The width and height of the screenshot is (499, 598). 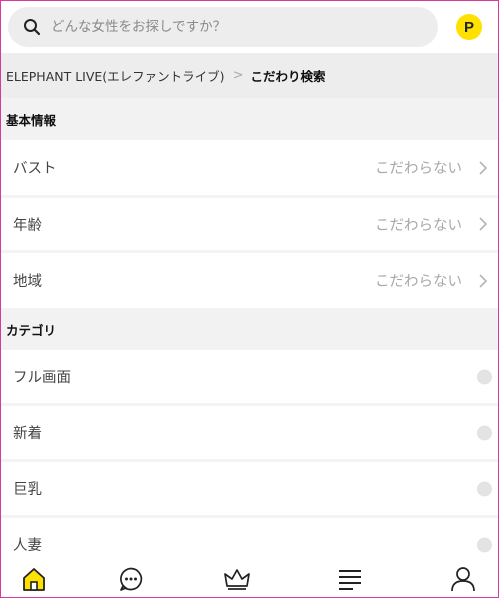 I want to click on filter-row-region: 地域 こだわらない, so click(x=249, y=280).